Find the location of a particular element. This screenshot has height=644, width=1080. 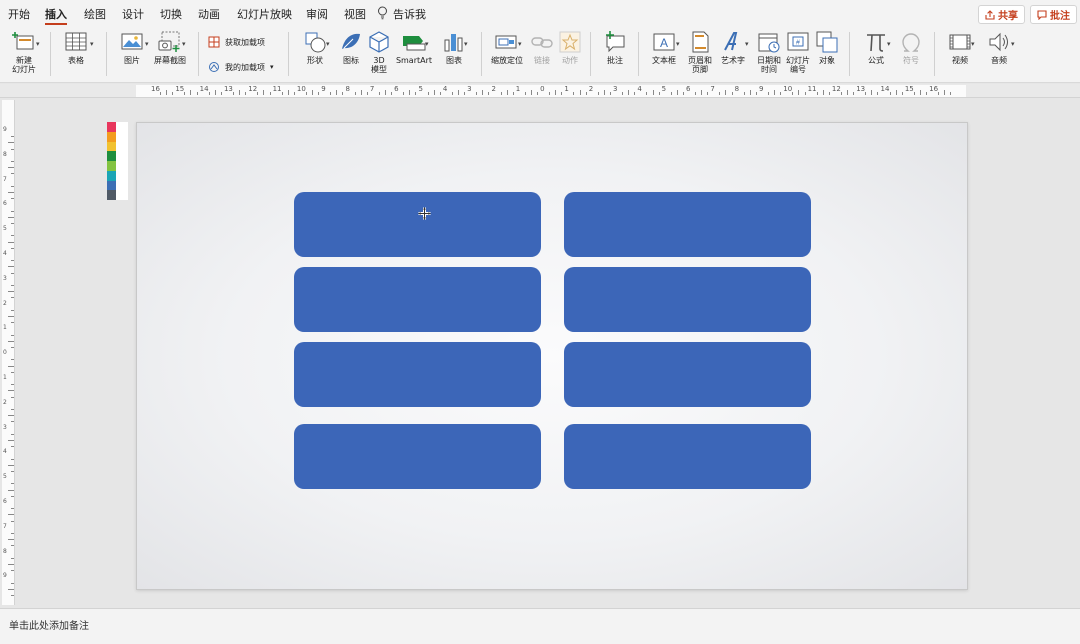

ruler-strip is located at coordinates (551, 91).